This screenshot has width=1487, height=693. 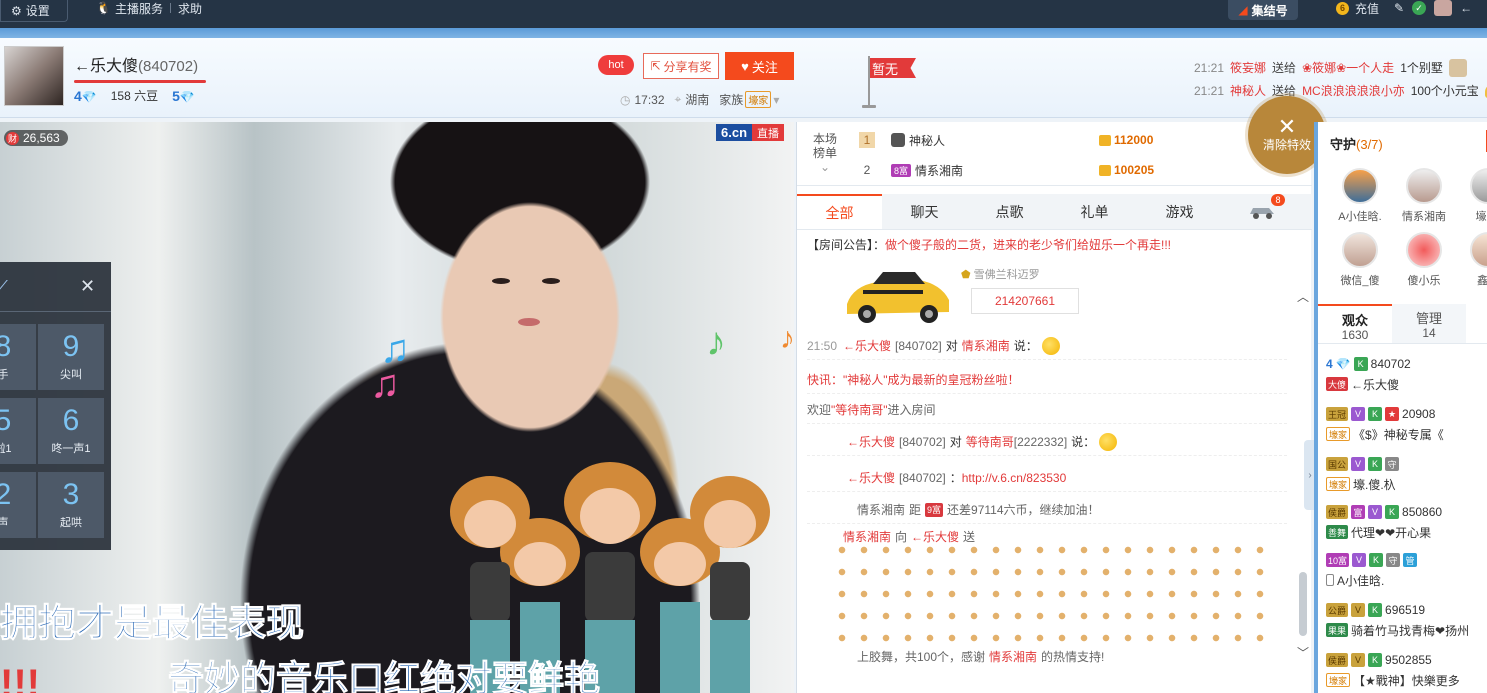 What do you see at coordinates (1399, 8) in the screenshot?
I see `edit-icon: ✎` at bounding box center [1399, 8].